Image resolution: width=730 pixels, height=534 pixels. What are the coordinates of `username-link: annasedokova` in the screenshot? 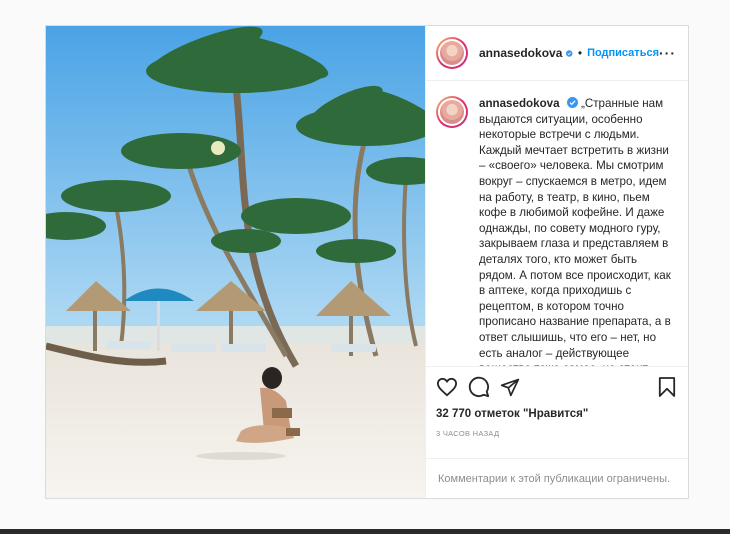 It's located at (520, 53).